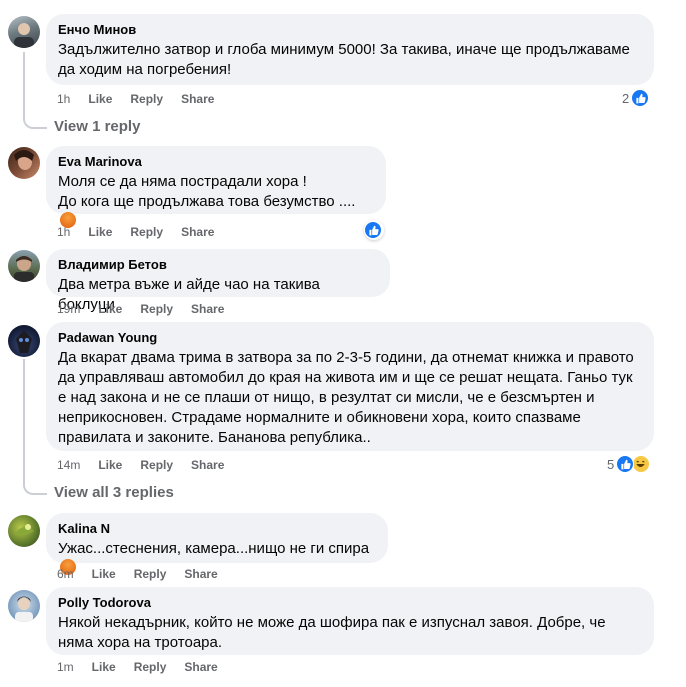  Describe the element at coordinates (216, 162) in the screenshot. I see `comment-author: Eva Marinova` at that location.